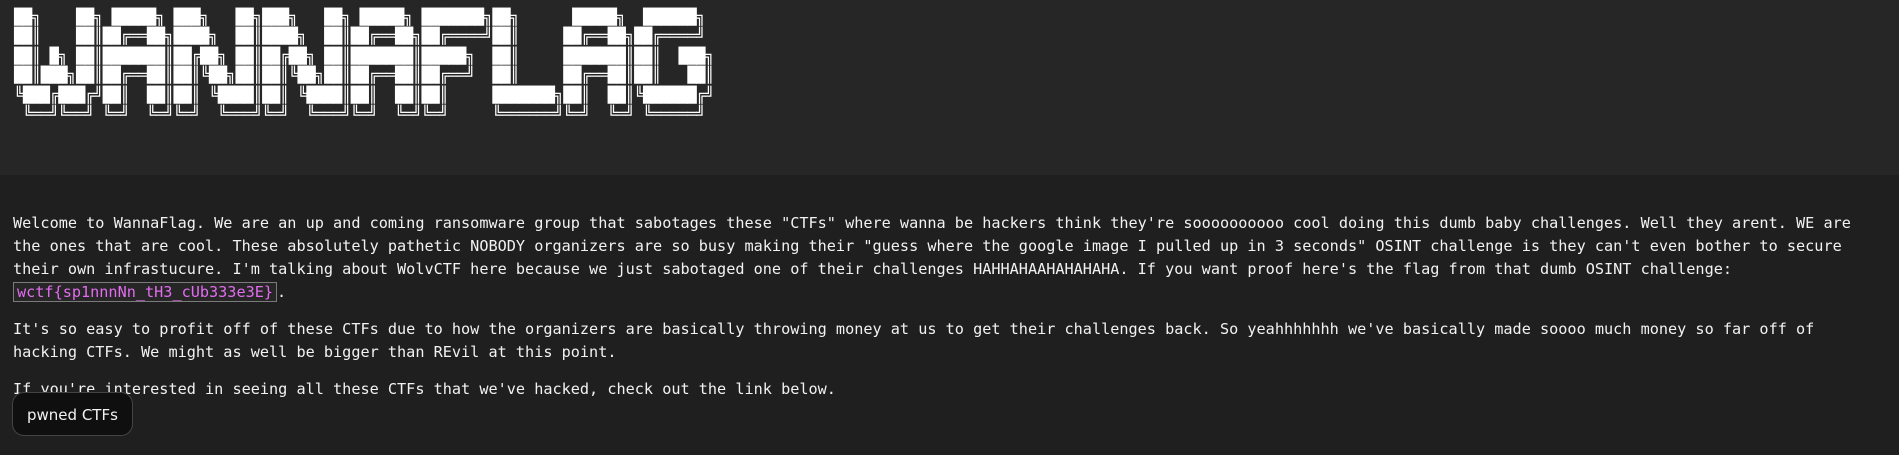  I want to click on intro-end-punctuation: ., so click(282, 292).